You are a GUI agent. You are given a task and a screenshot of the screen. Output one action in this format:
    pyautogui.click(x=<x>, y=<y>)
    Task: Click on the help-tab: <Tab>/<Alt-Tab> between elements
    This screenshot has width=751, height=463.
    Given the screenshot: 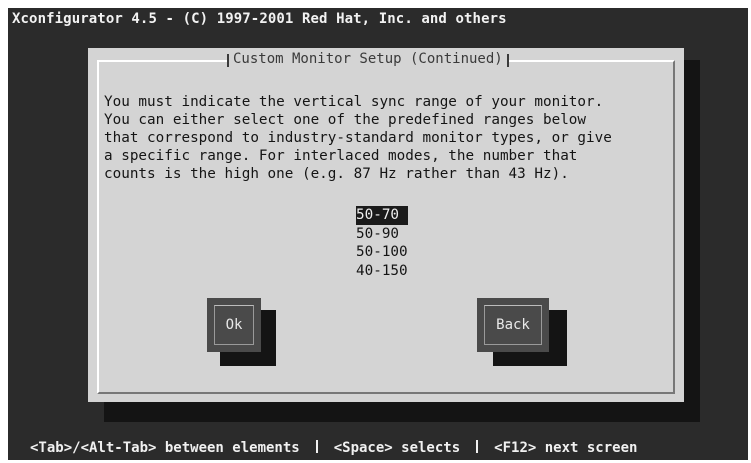 What is the action you would take?
    pyautogui.click(x=165, y=448)
    